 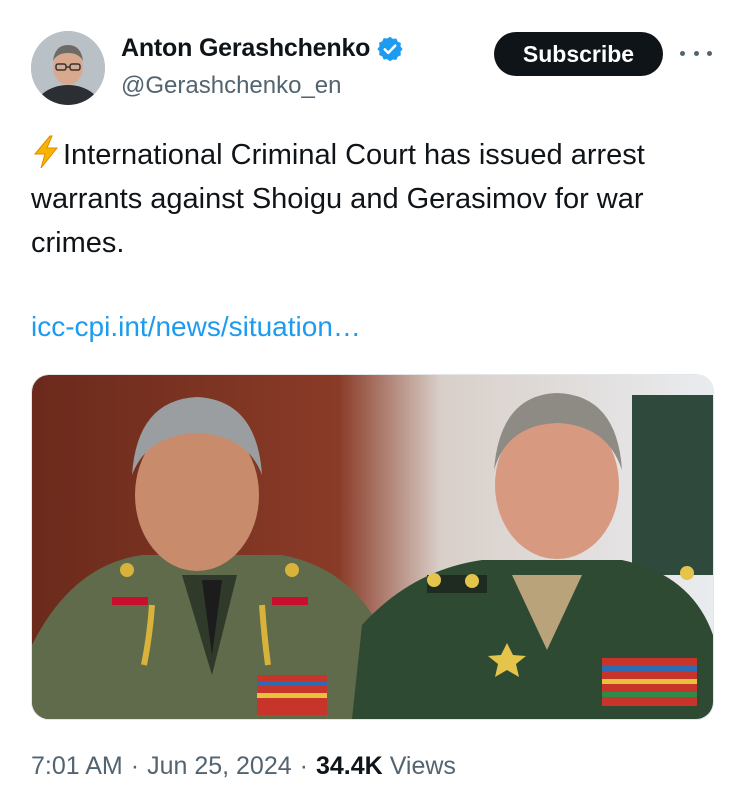 I want to click on avatar, so click(x=68, y=68).